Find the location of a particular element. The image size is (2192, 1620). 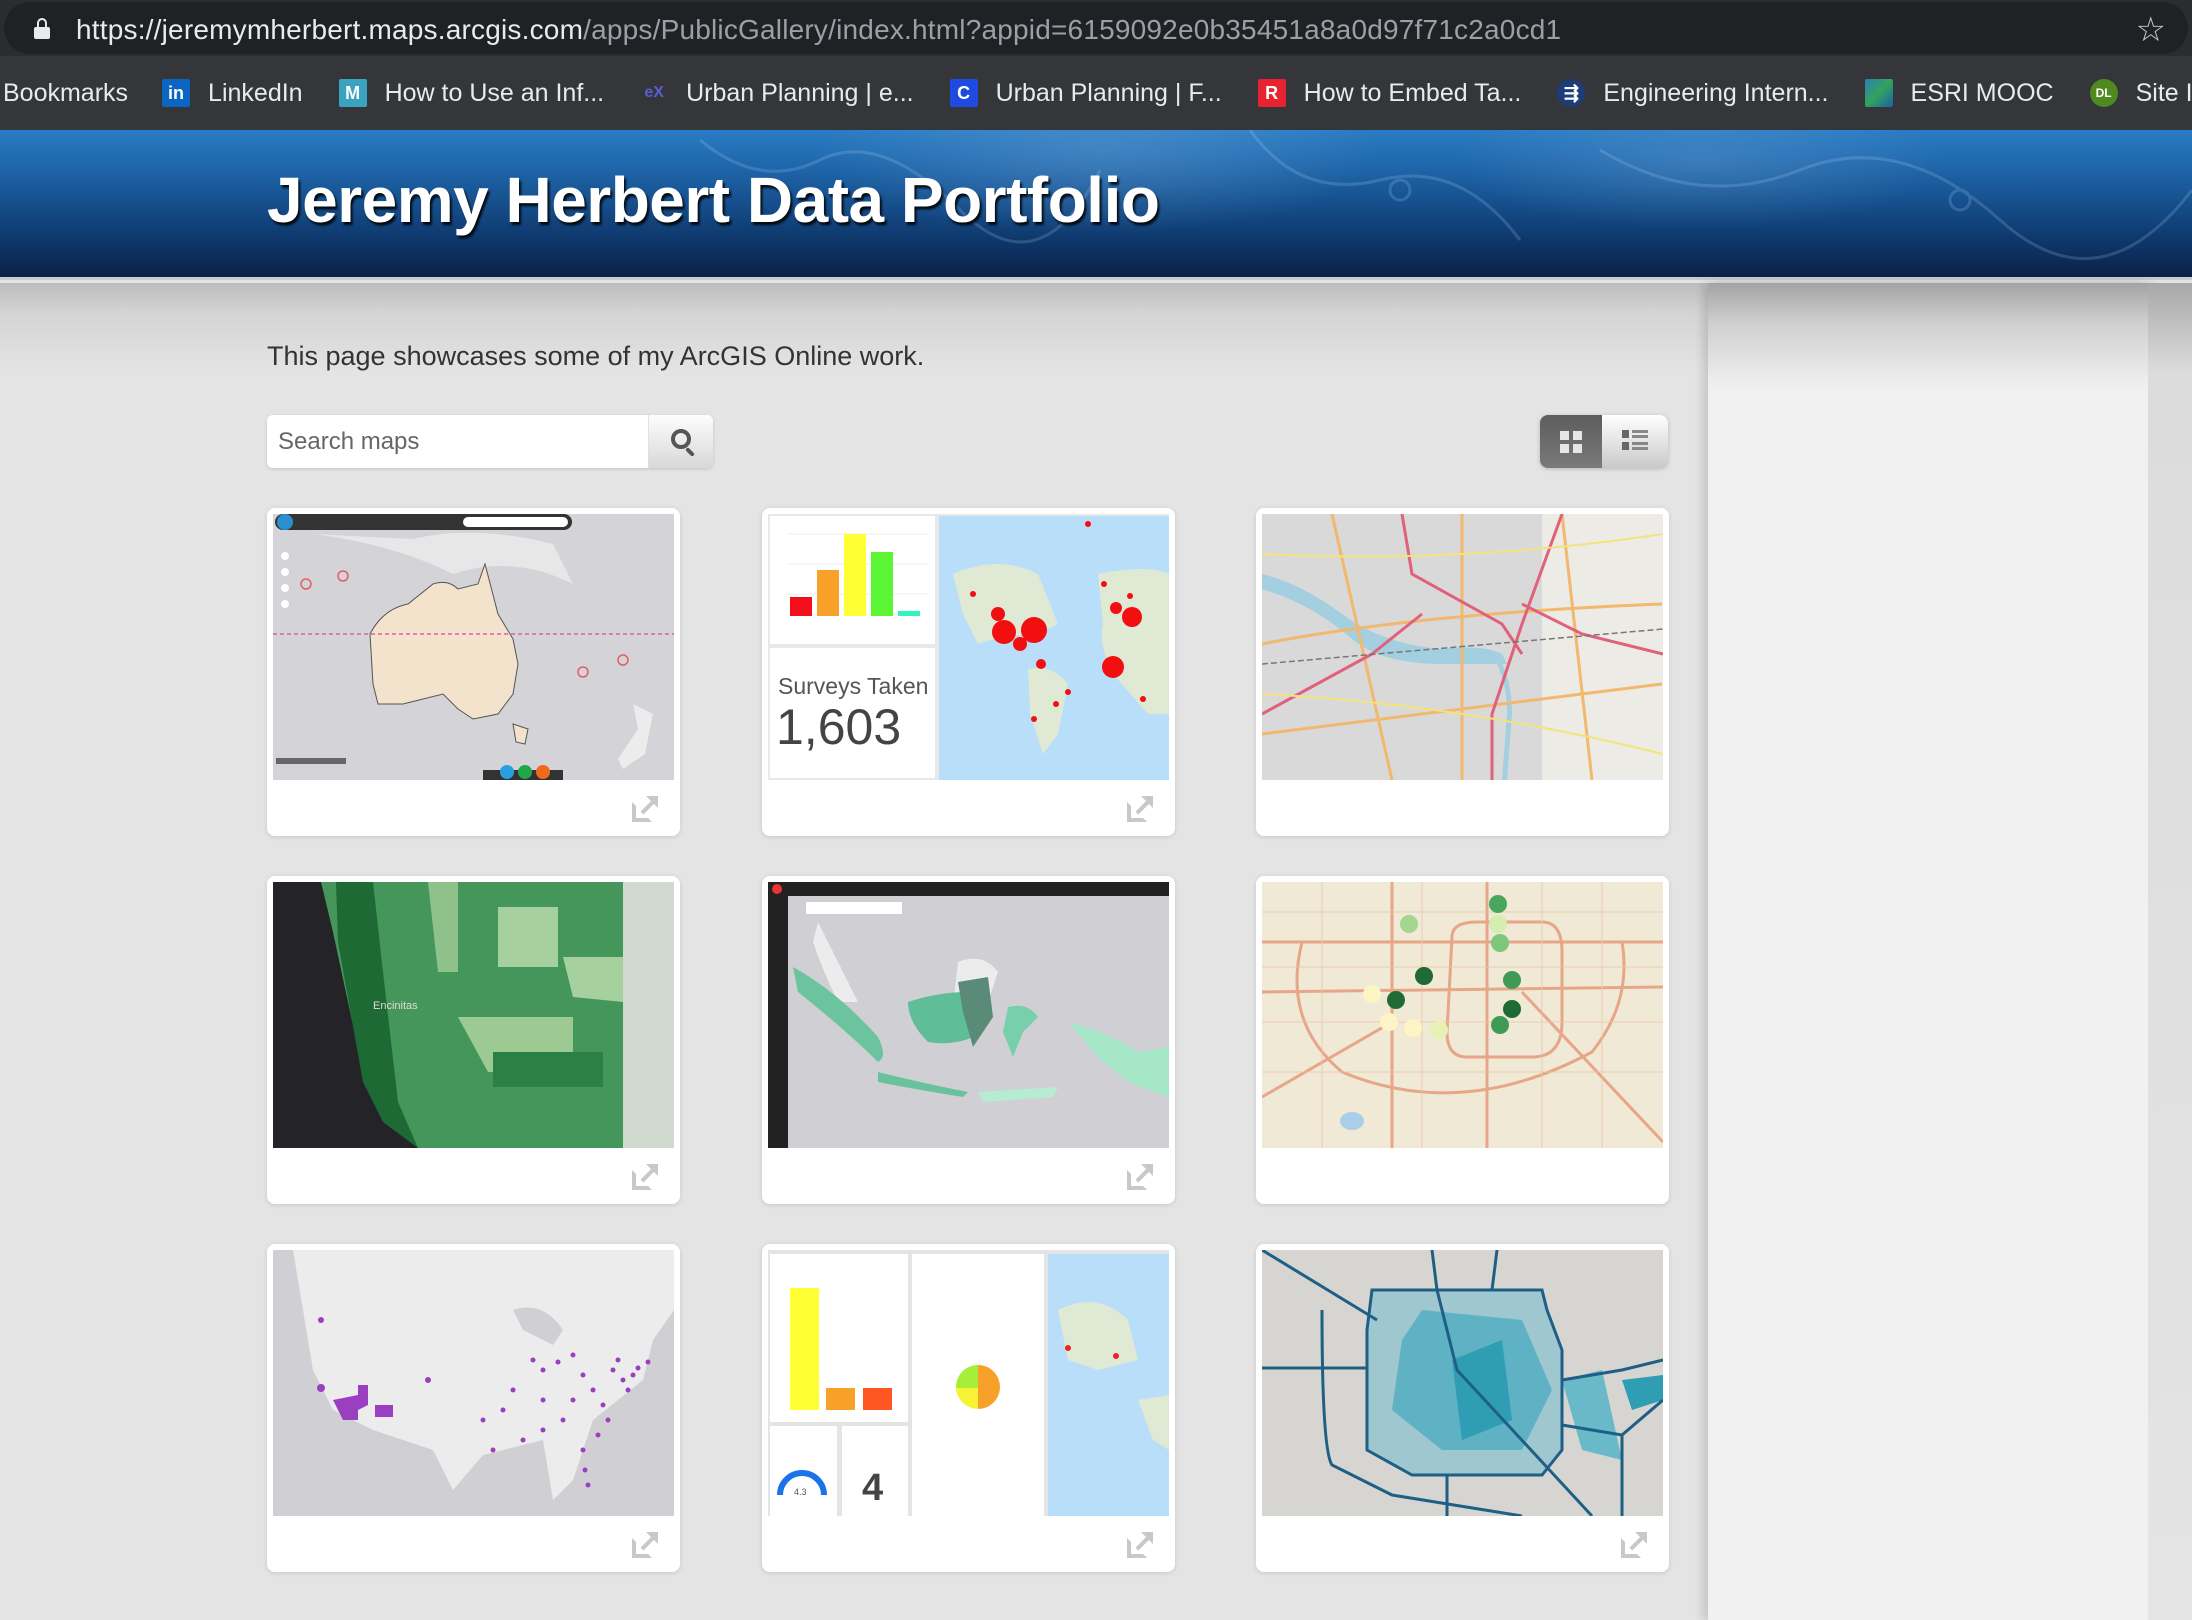

gallery-card-houston-points-map is located at coordinates (1462, 1040).